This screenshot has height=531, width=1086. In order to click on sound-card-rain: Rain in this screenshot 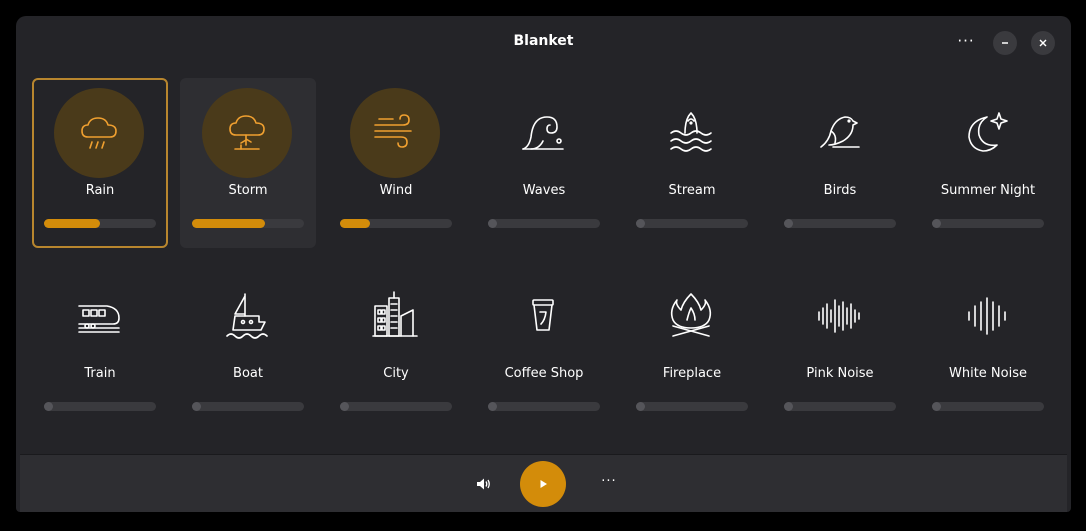, I will do `click(100, 163)`.